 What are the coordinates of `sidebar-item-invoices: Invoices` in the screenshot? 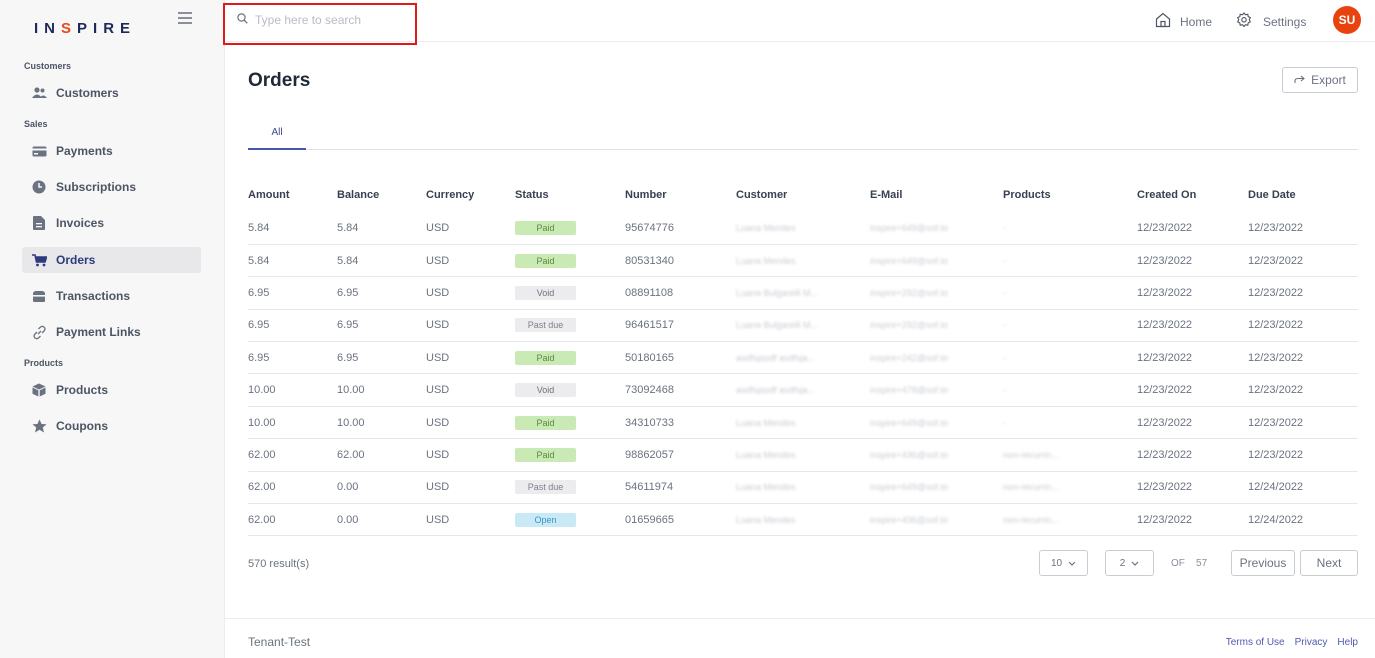 It's located at (111, 223).